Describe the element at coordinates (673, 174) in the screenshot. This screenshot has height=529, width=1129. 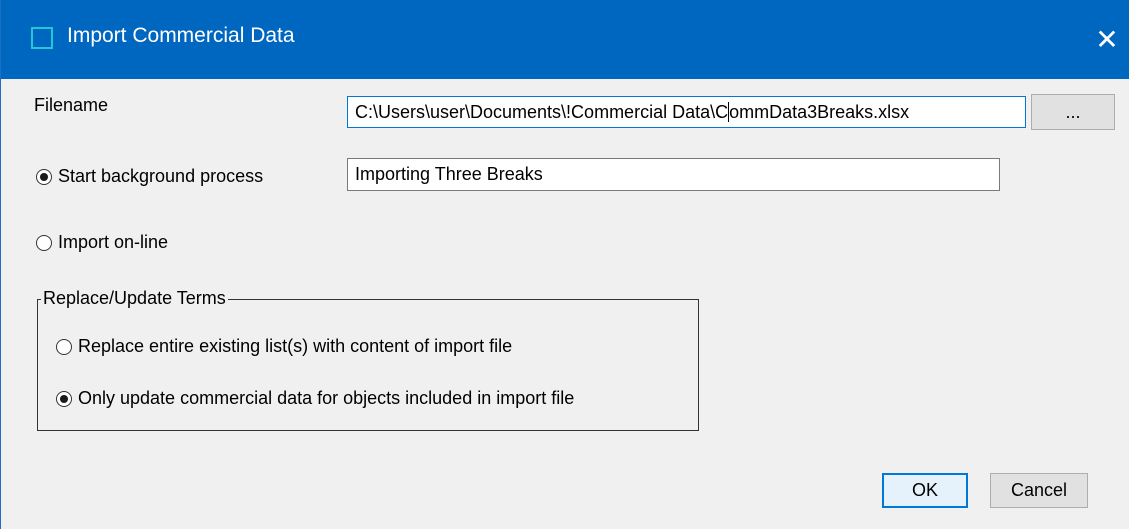
I see `process-name-input: Importing Three Breaks` at that location.